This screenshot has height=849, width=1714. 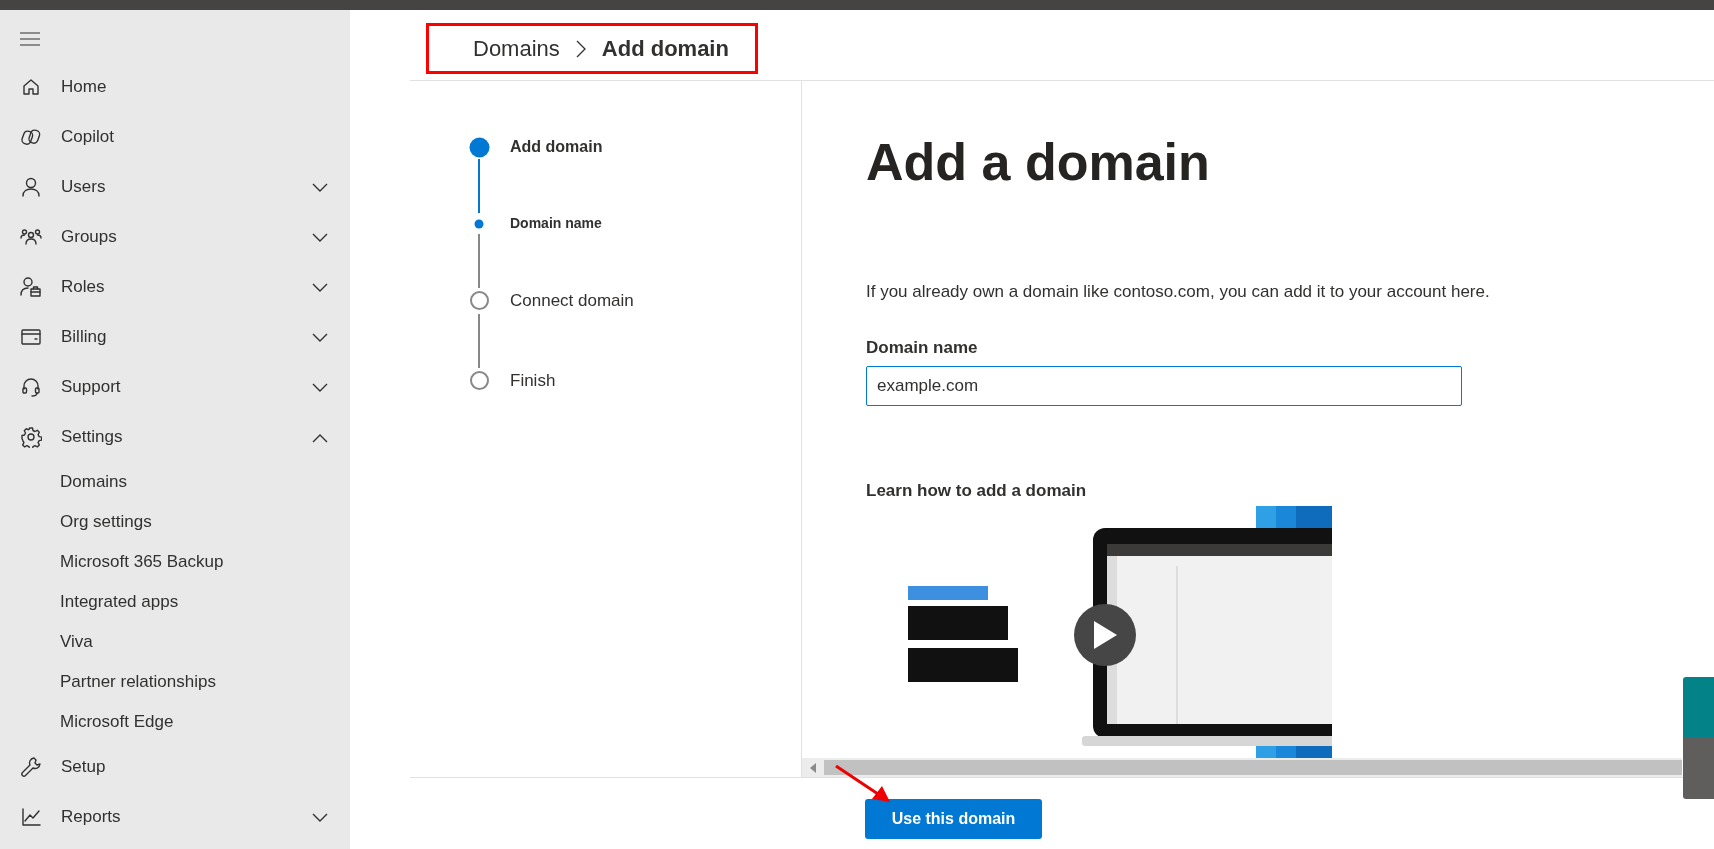 What do you see at coordinates (572, 301) in the screenshot?
I see `step-label: Connect domain` at bounding box center [572, 301].